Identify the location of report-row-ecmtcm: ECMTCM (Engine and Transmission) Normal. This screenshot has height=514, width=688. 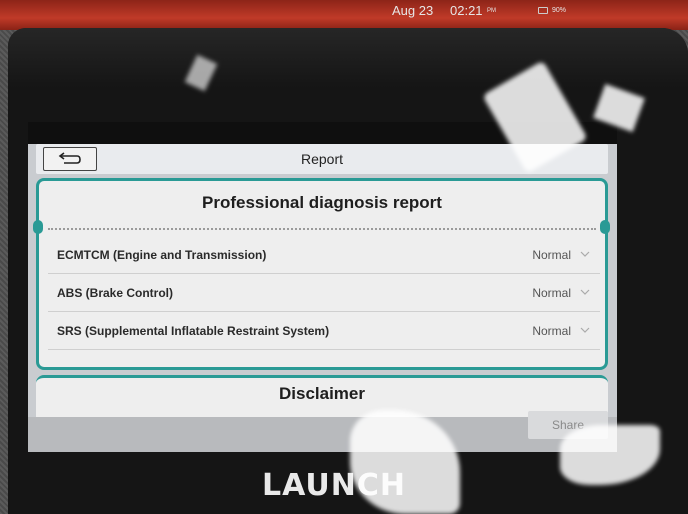
(324, 255).